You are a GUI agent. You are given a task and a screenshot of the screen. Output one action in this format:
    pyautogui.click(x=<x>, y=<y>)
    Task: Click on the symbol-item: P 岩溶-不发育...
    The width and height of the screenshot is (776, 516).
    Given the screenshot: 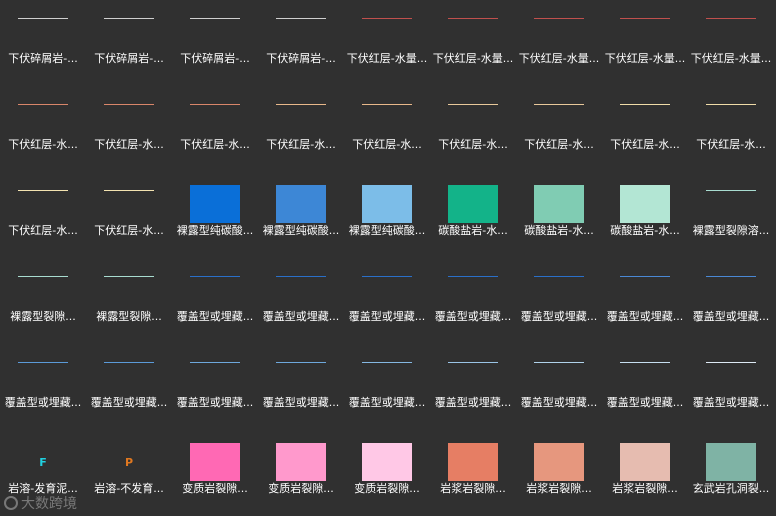 What is the action you would take?
    pyautogui.click(x=129, y=473)
    